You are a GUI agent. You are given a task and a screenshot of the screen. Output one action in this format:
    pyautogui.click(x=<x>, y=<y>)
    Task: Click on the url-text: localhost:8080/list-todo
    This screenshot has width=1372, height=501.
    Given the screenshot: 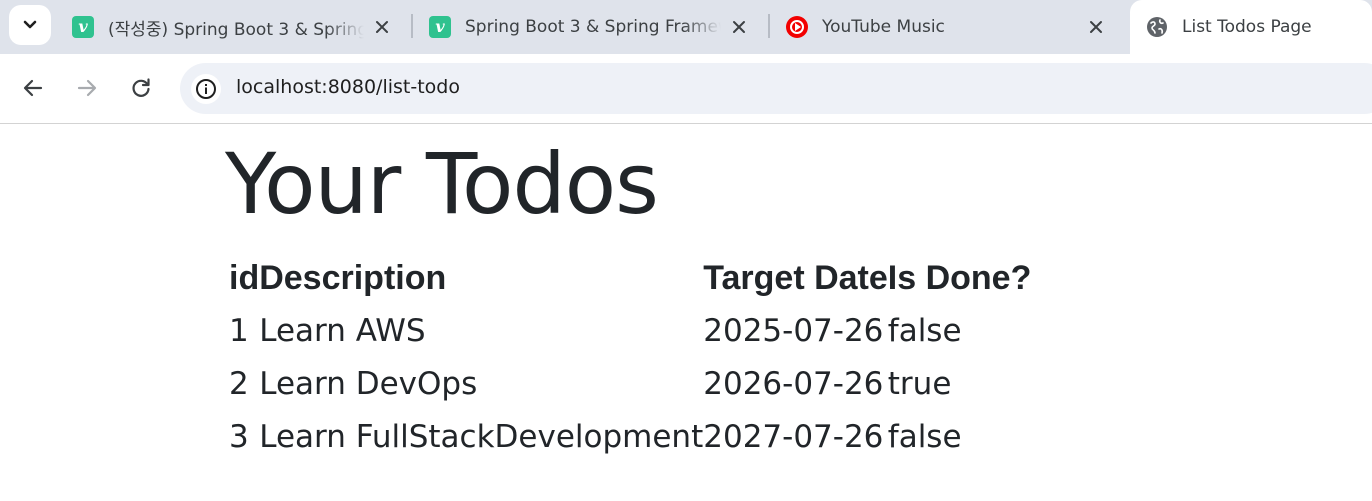 What is the action you would take?
    pyautogui.click(x=348, y=87)
    